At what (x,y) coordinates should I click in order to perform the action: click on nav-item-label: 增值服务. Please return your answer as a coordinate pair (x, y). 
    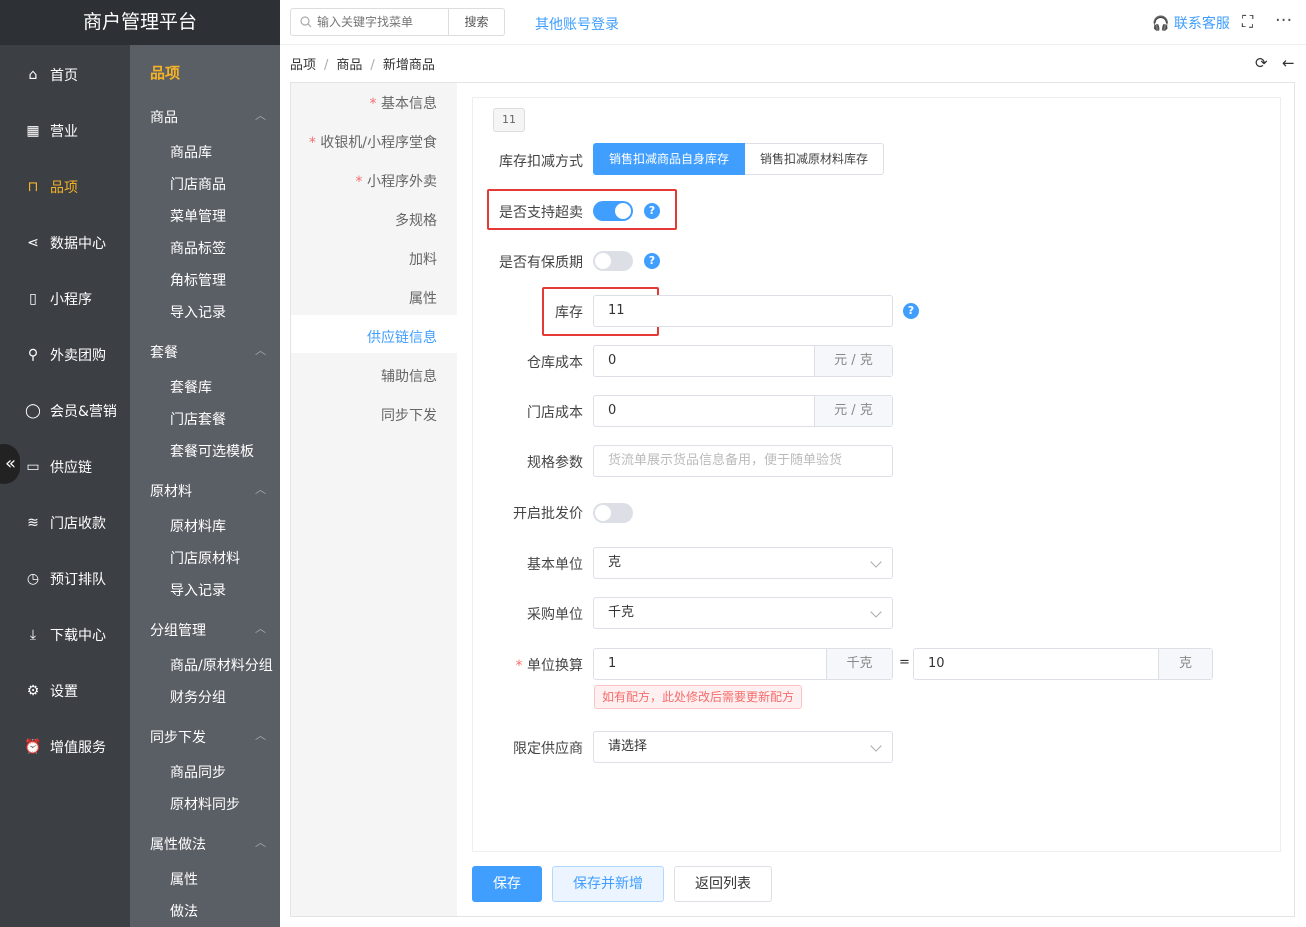
    Looking at the image, I should click on (78, 748).